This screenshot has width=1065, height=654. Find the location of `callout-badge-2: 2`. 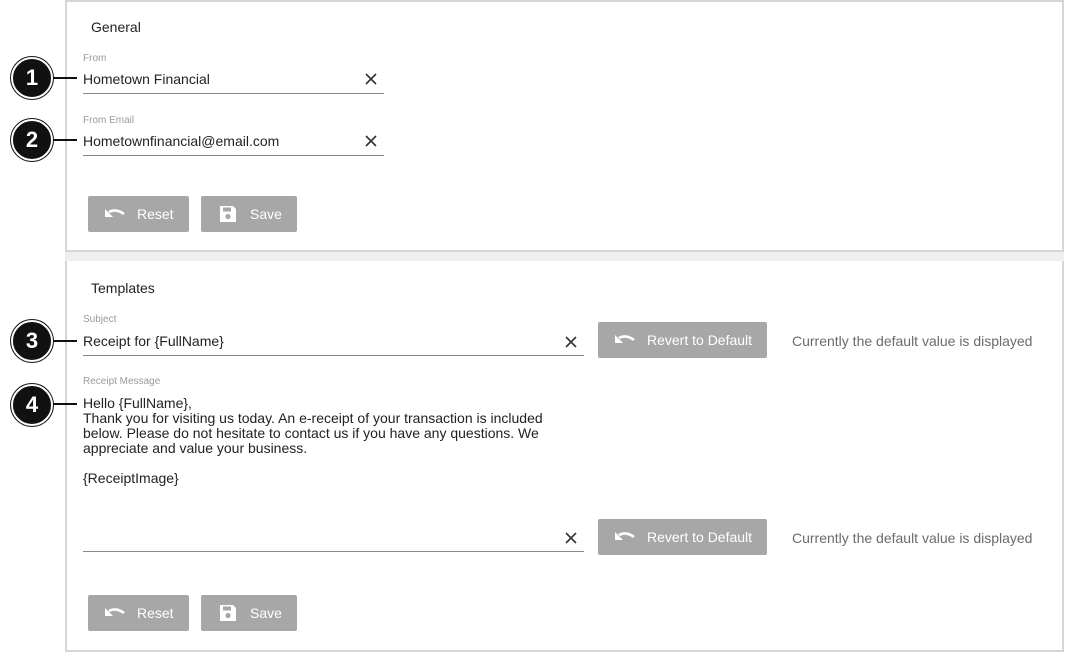

callout-badge-2: 2 is located at coordinates (32, 140).